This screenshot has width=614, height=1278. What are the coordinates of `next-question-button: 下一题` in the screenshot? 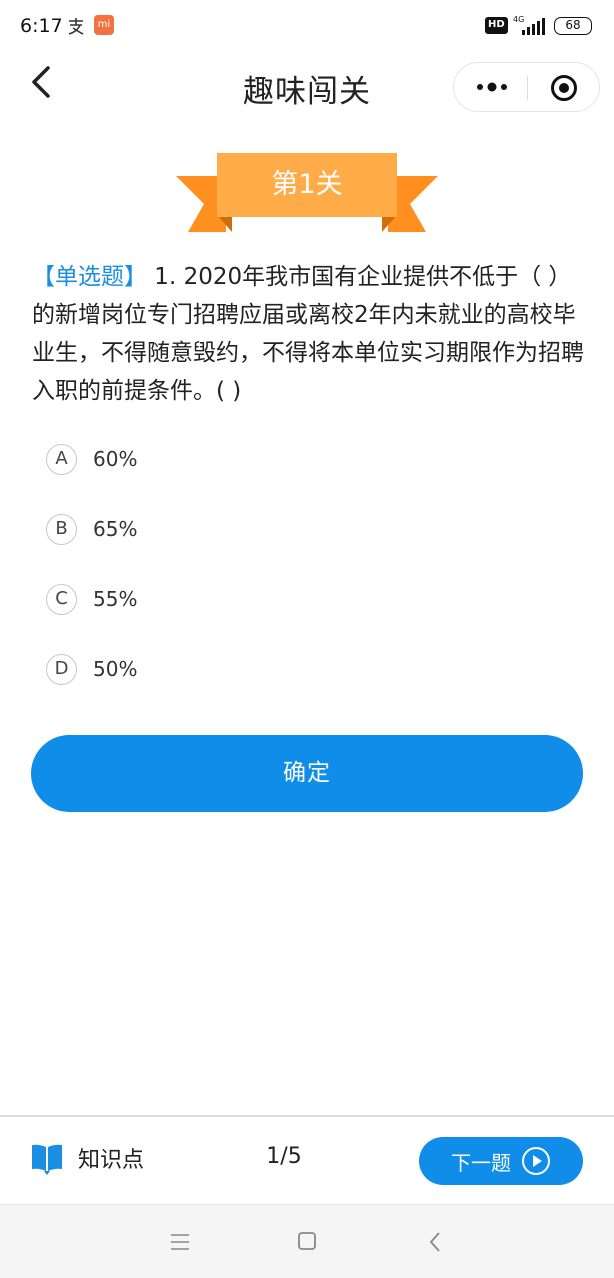 It's located at (501, 1161).